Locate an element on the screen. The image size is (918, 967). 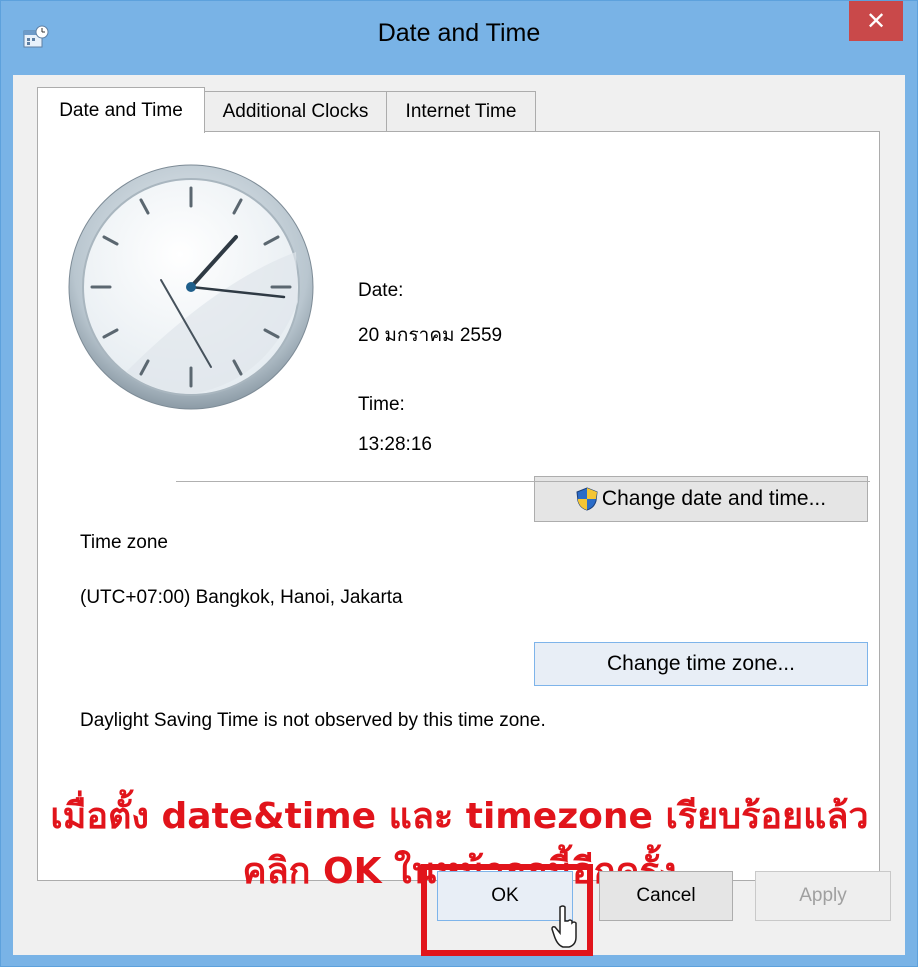
window-title: Date and Time is located at coordinates (459, 33).